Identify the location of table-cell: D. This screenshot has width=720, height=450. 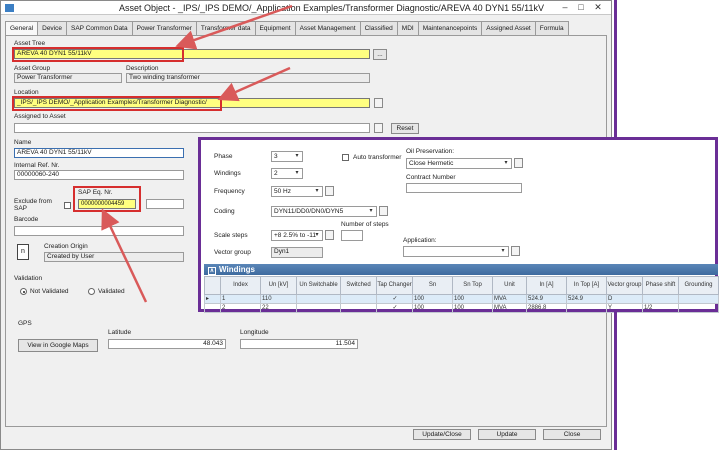
(624, 299).